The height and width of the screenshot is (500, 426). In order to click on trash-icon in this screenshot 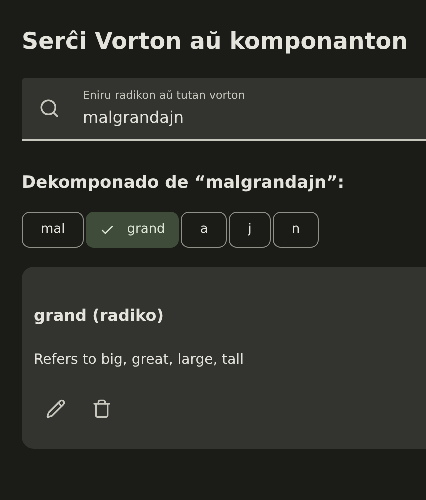, I will do `click(102, 409)`.